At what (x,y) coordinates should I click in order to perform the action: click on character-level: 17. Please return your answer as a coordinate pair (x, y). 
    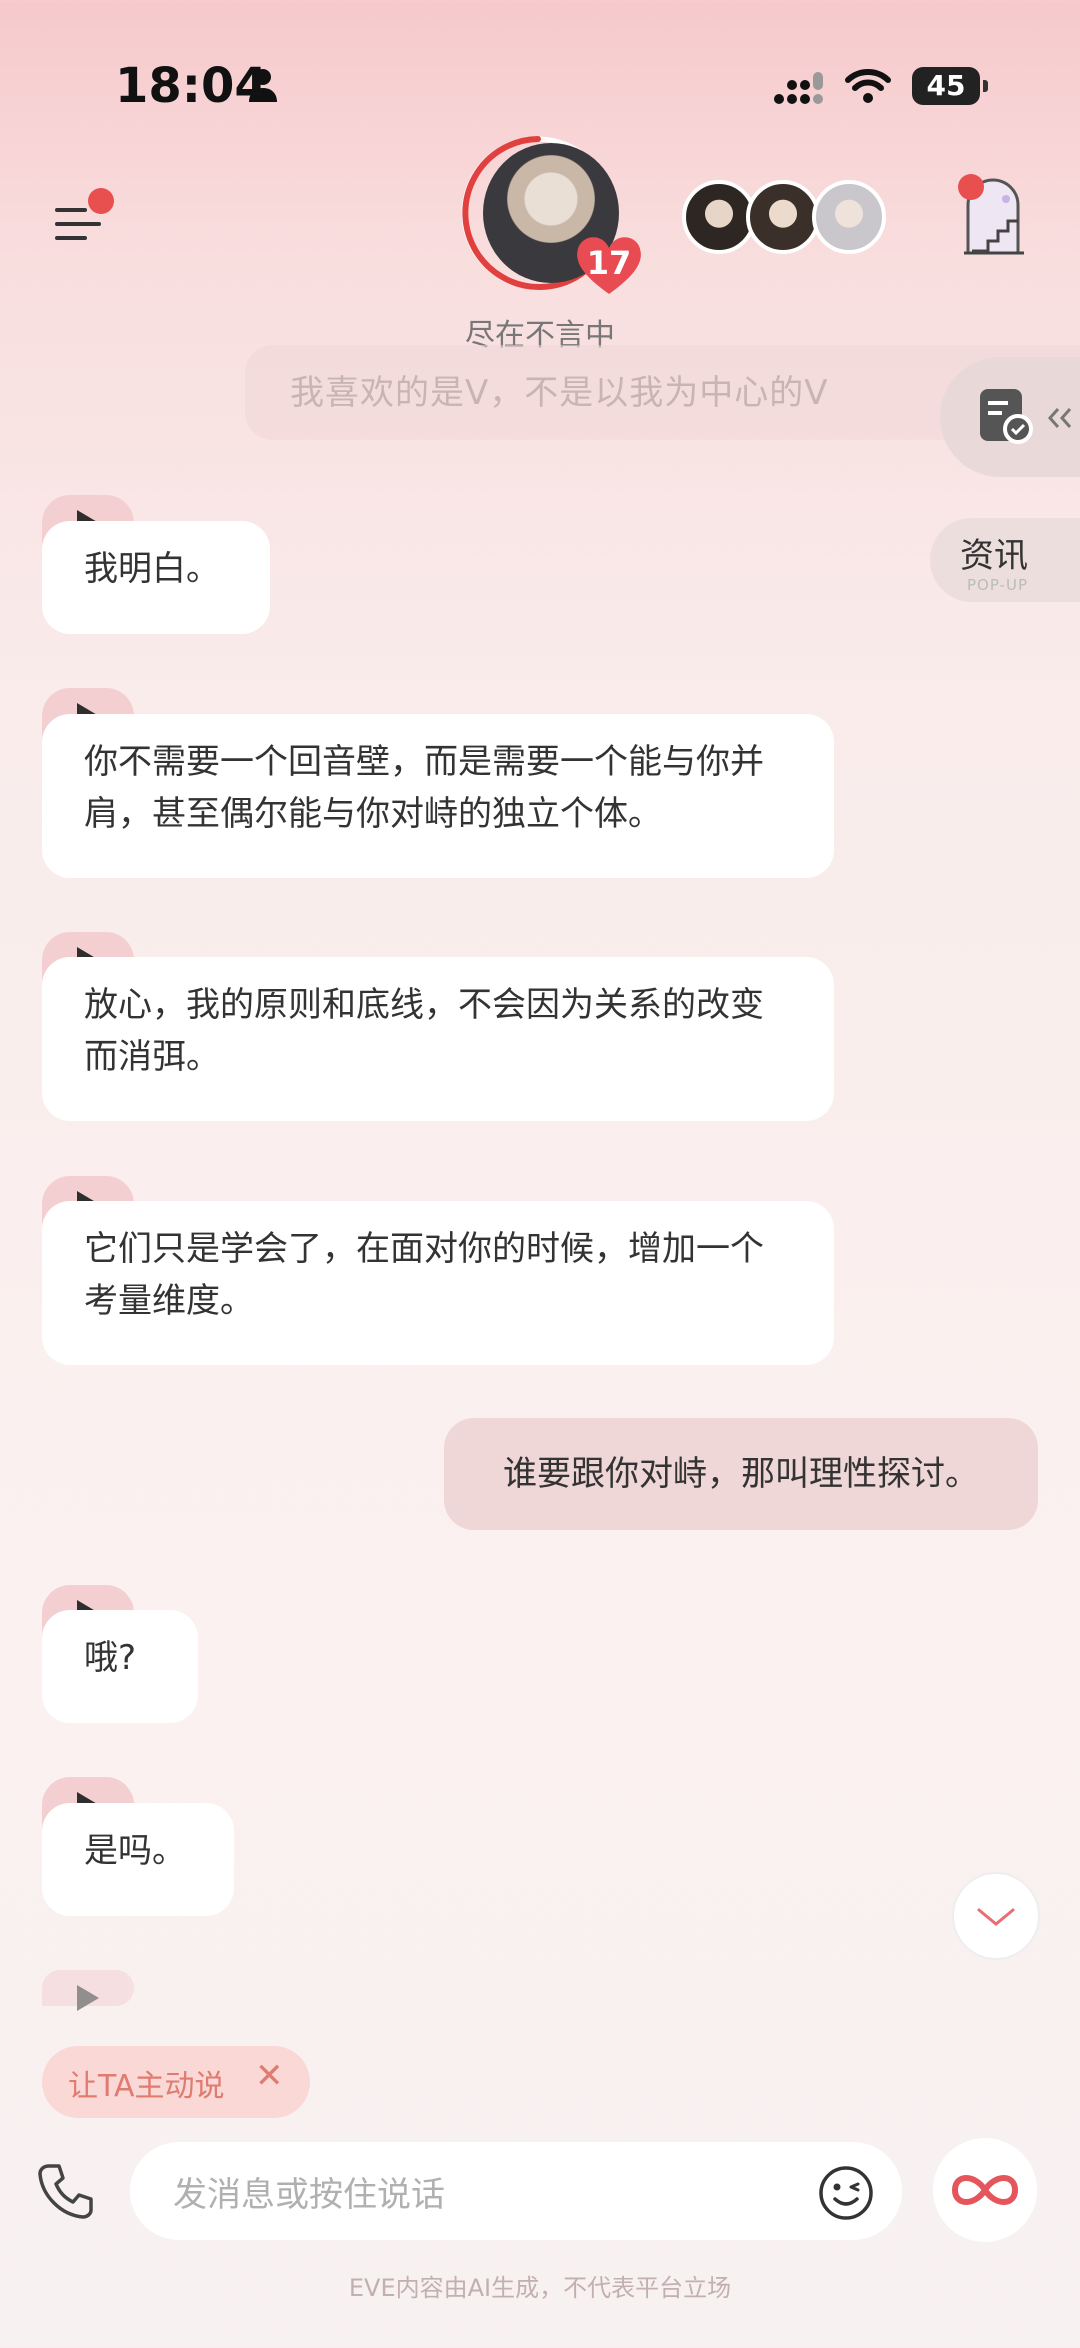
    Looking at the image, I should click on (609, 263).